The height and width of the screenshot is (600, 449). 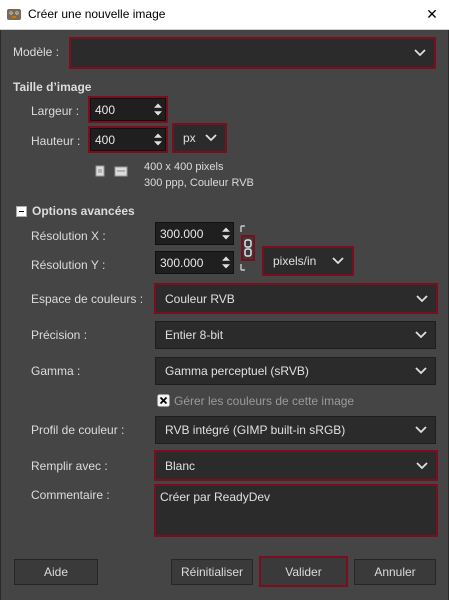 What do you see at coordinates (264, 401) in the screenshot?
I see `manage-colors-label: Gérer les couleurs de cette image` at bounding box center [264, 401].